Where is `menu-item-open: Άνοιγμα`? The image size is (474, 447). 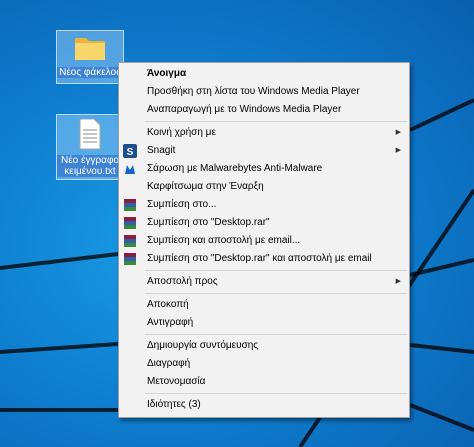
menu-item-open: Άνοιγμα is located at coordinates (264, 74).